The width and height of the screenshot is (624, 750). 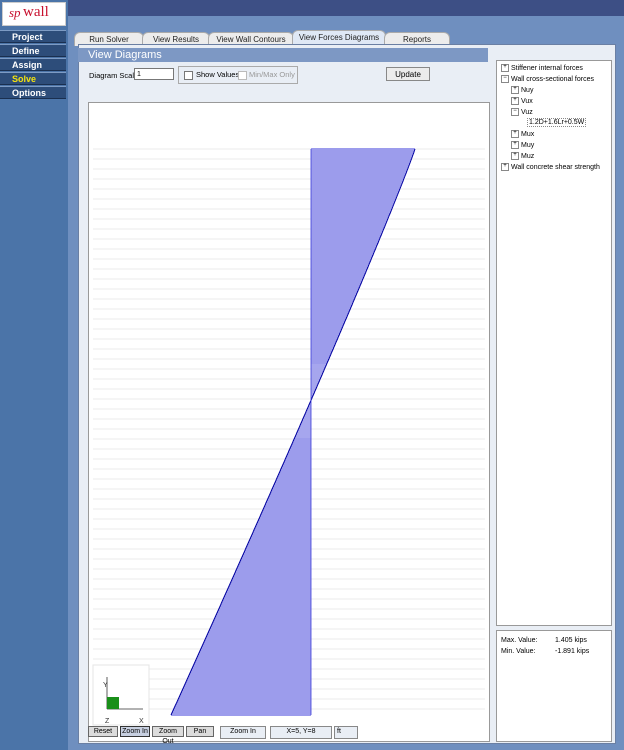 I want to click on tree-label: Stiffener internal forces, so click(x=547, y=68).